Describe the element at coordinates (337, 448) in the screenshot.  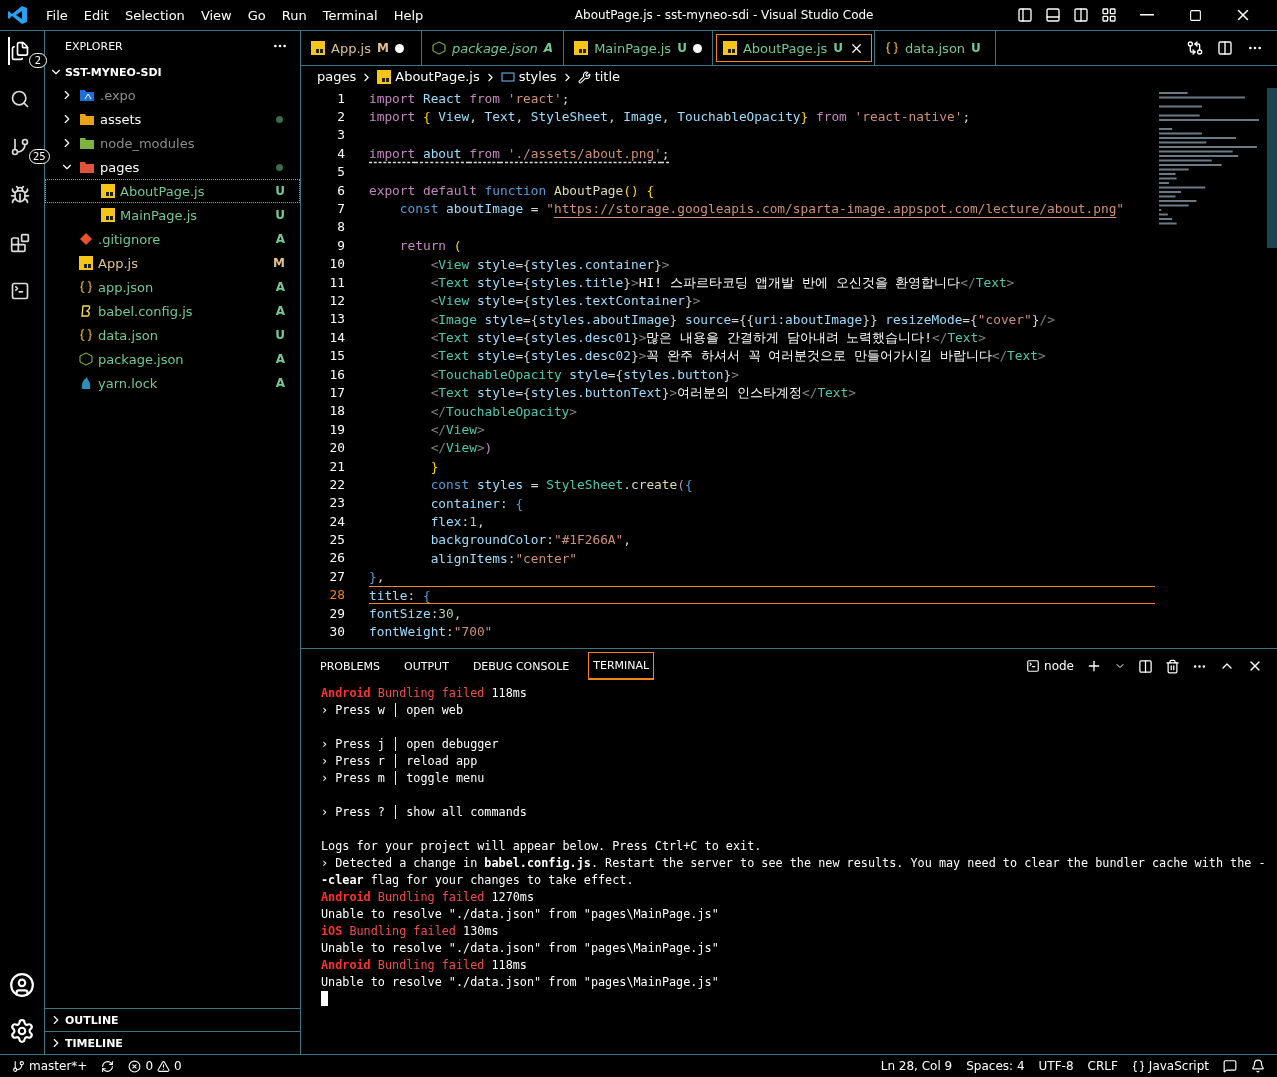
I see `line-number: 20` at that location.